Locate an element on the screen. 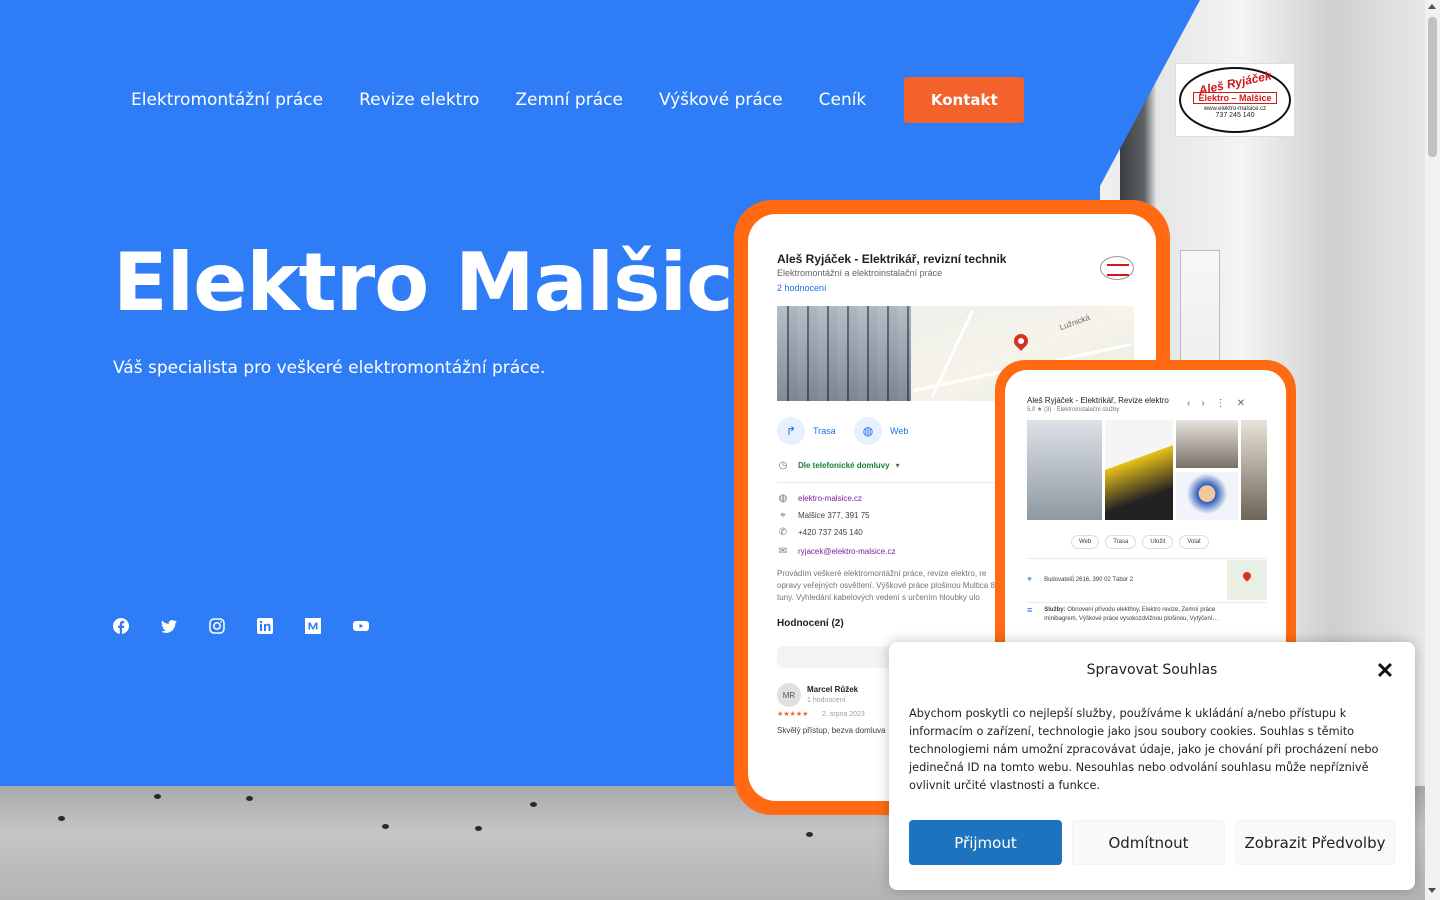  clock-icon: ◷ is located at coordinates (783, 465).